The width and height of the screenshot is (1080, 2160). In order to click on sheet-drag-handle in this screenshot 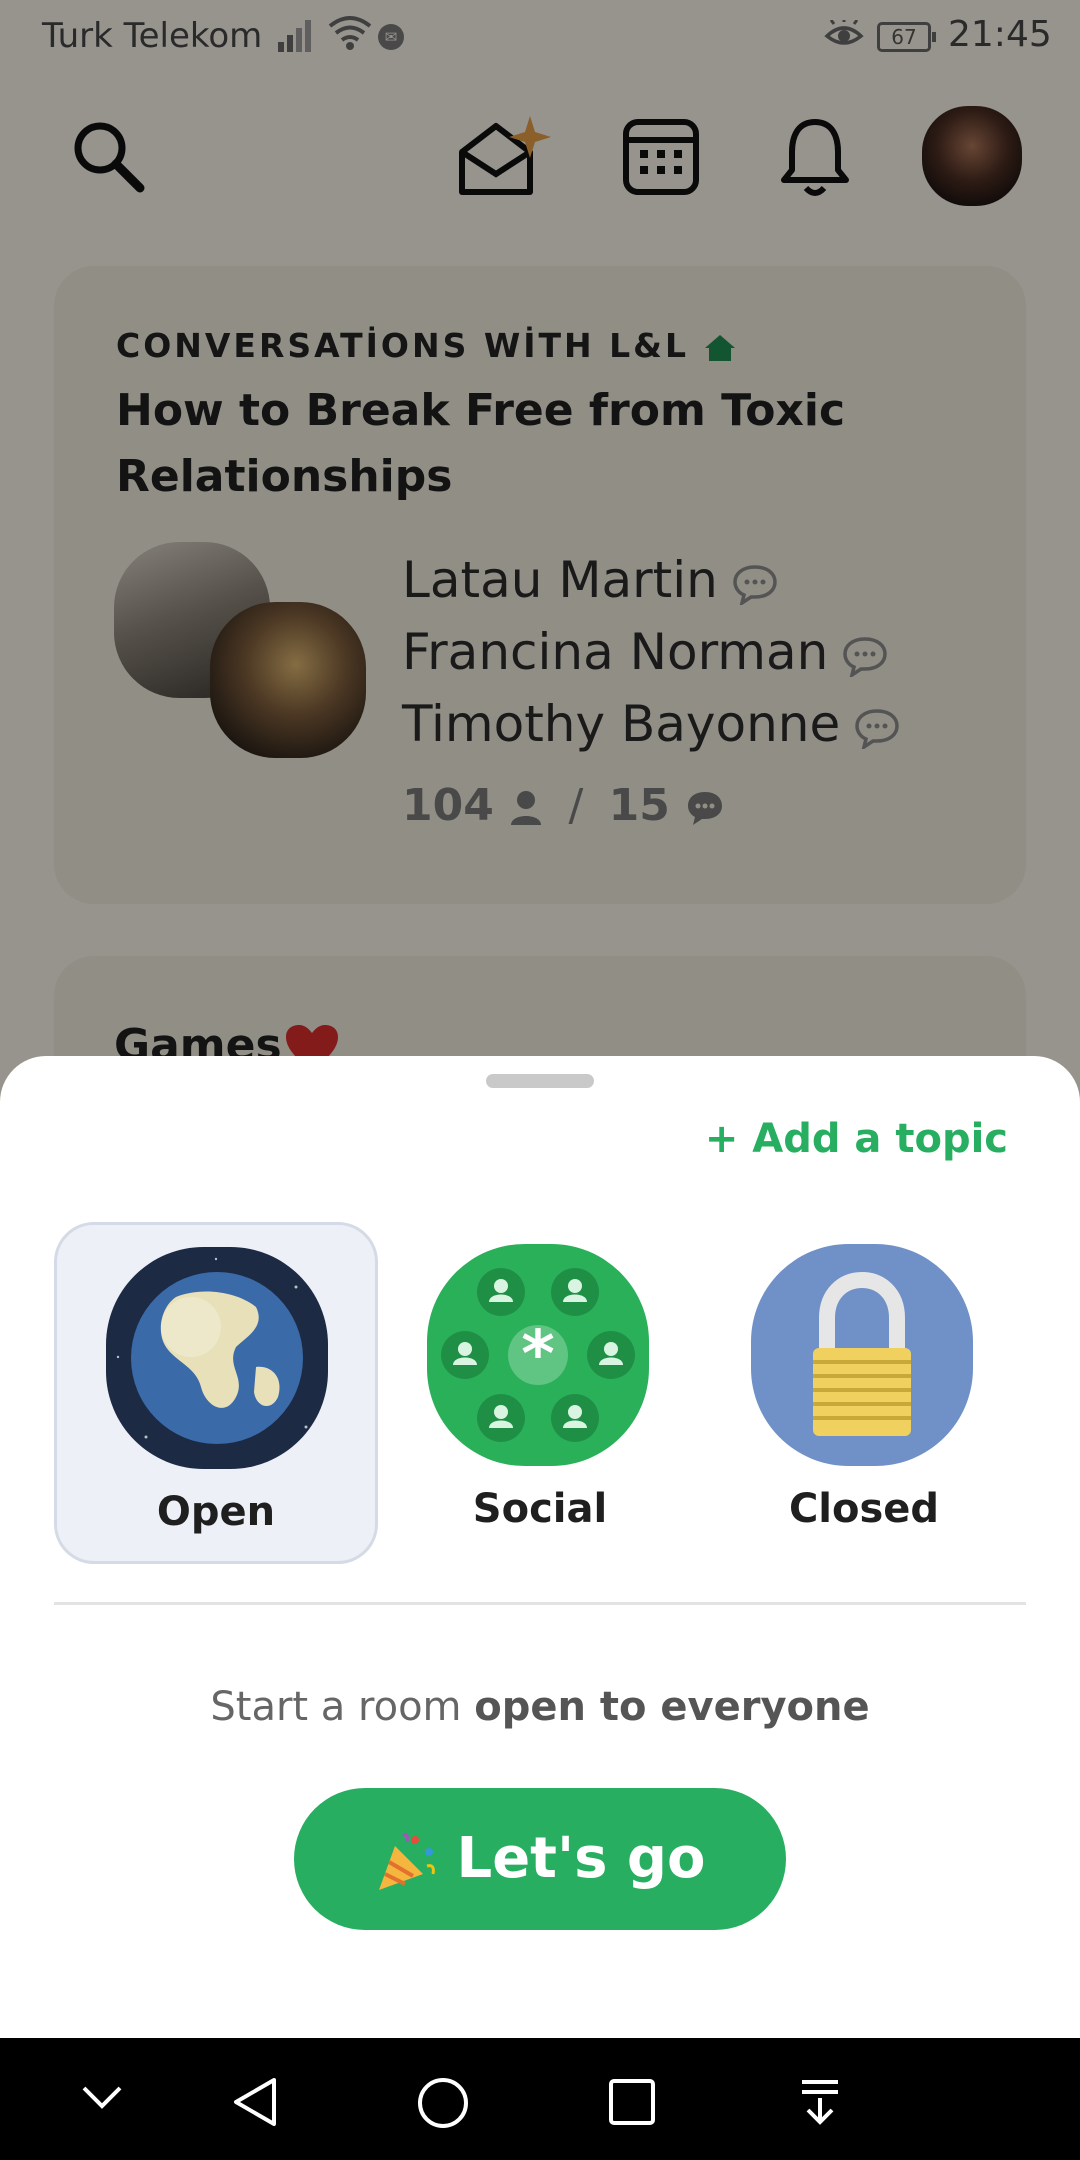, I will do `click(540, 1081)`.